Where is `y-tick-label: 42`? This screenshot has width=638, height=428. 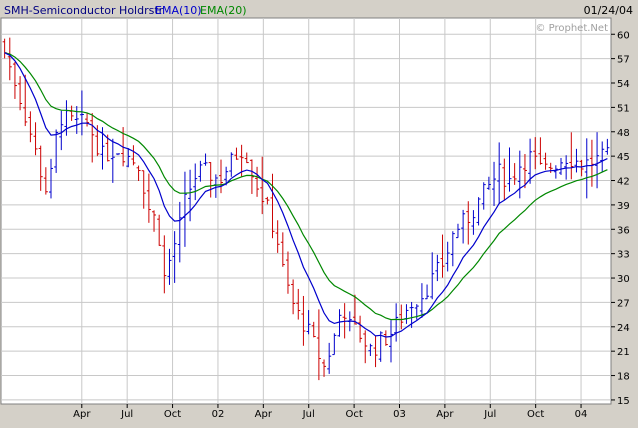 y-tick-label: 42 is located at coordinates (623, 182).